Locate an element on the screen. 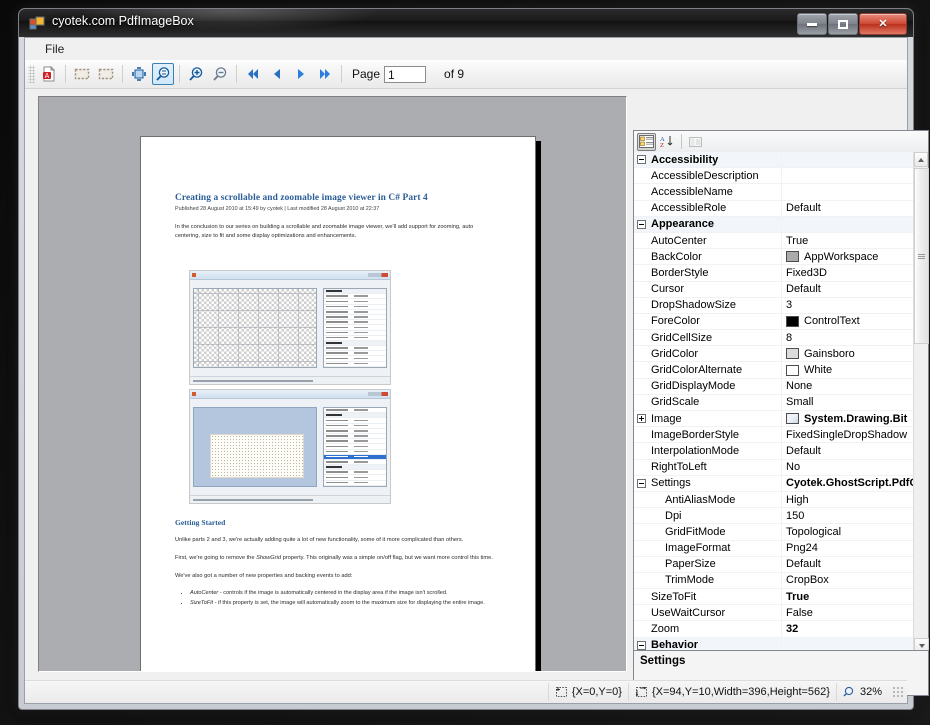 The width and height of the screenshot is (930, 725). property-grid-scrollbar is located at coordinates (921, 402).